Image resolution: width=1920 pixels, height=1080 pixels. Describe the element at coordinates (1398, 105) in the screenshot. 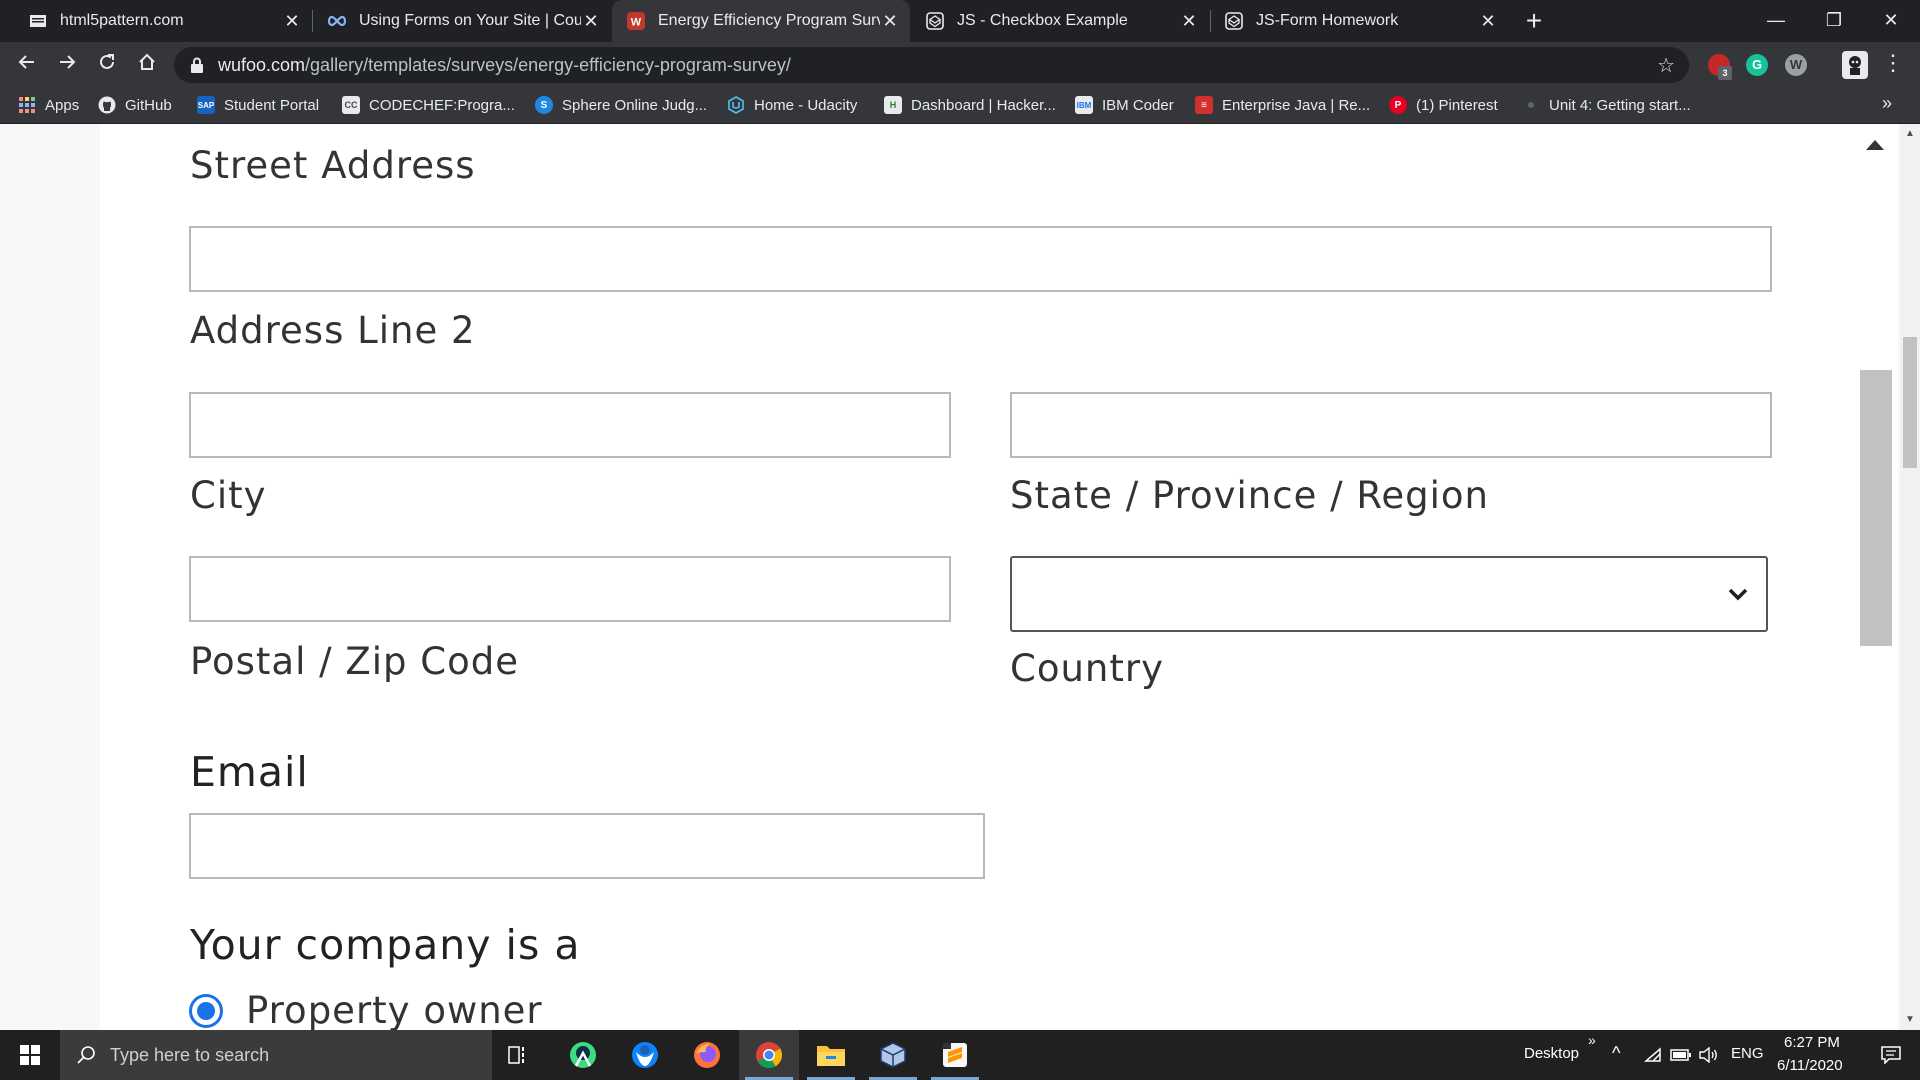

I see `pinterest-icon: P` at that location.